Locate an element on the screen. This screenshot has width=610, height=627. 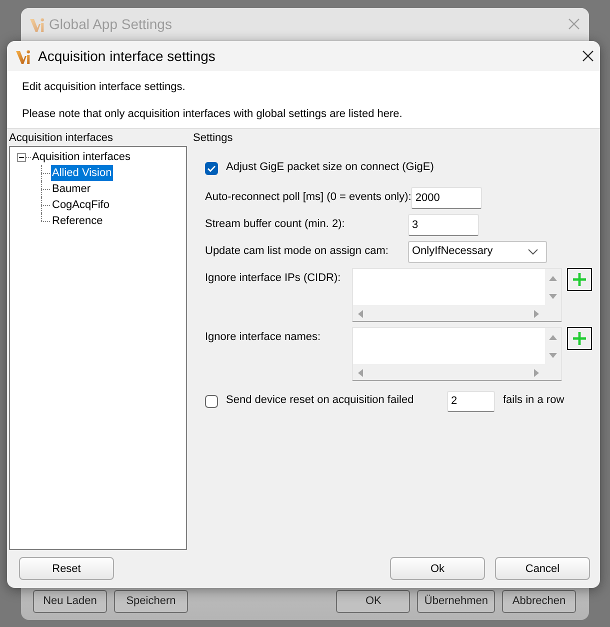
button: Abbrechen is located at coordinates (539, 601).